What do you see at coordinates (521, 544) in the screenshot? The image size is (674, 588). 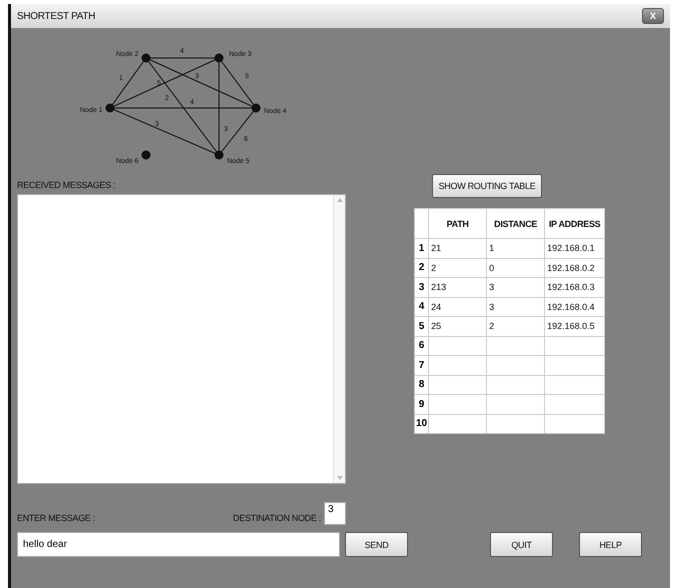 I see `quit-button: QUIT` at bounding box center [521, 544].